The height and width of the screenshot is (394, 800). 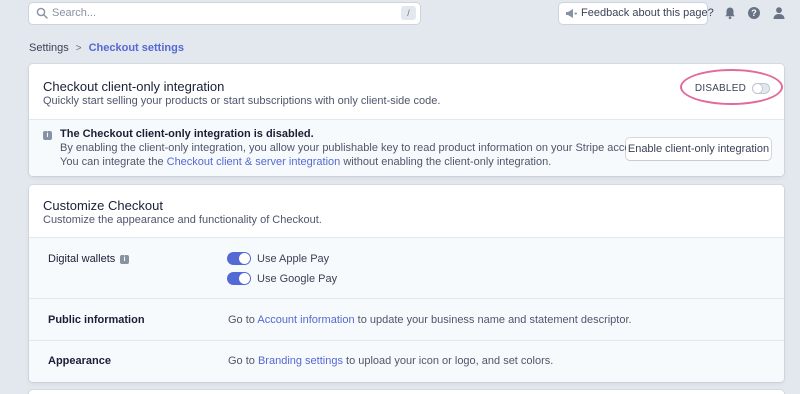 I want to click on help-icon: ?, so click(x=754, y=13).